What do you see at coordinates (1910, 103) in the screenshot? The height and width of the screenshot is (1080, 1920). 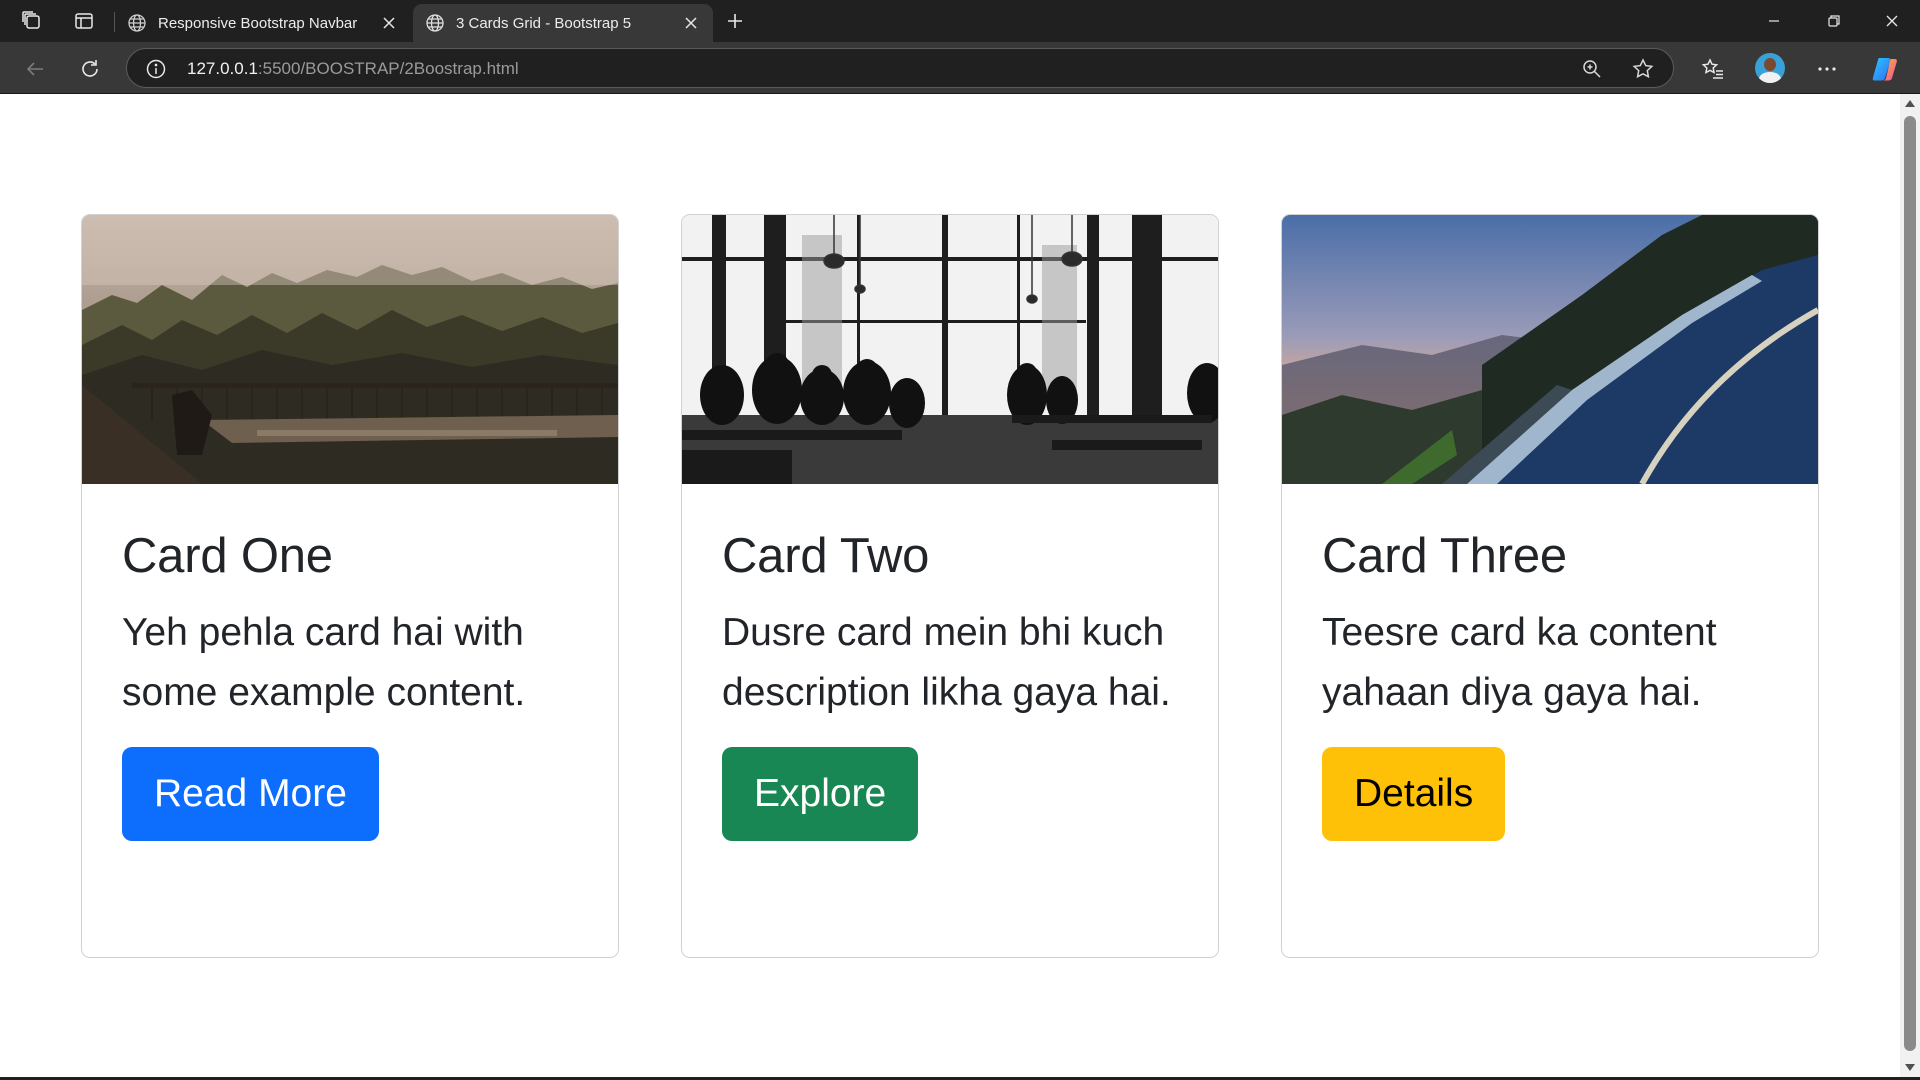 I see `scroll-up-arrow-icon` at bounding box center [1910, 103].